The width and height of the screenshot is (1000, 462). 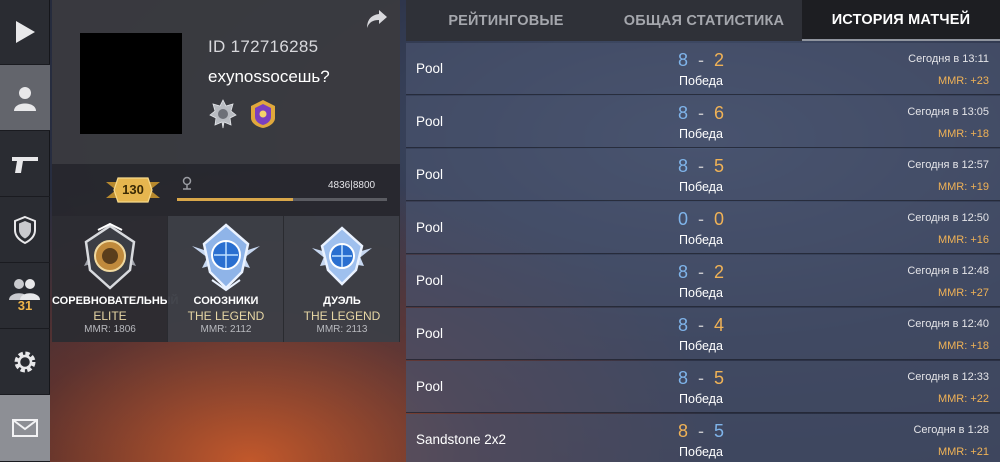 I want to click on play-button, so click(x=25, y=32).